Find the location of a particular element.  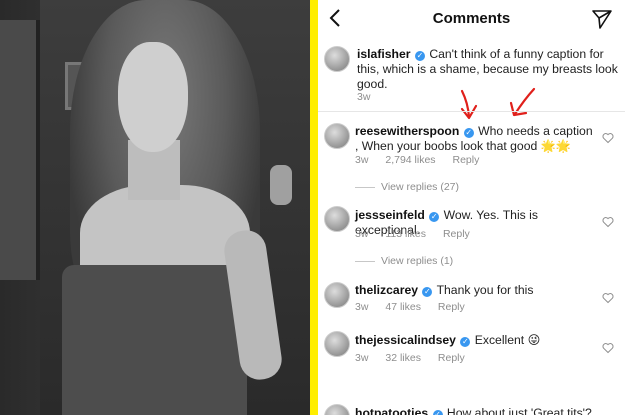

comment-username: thejessicalindsey is located at coordinates (405, 340).